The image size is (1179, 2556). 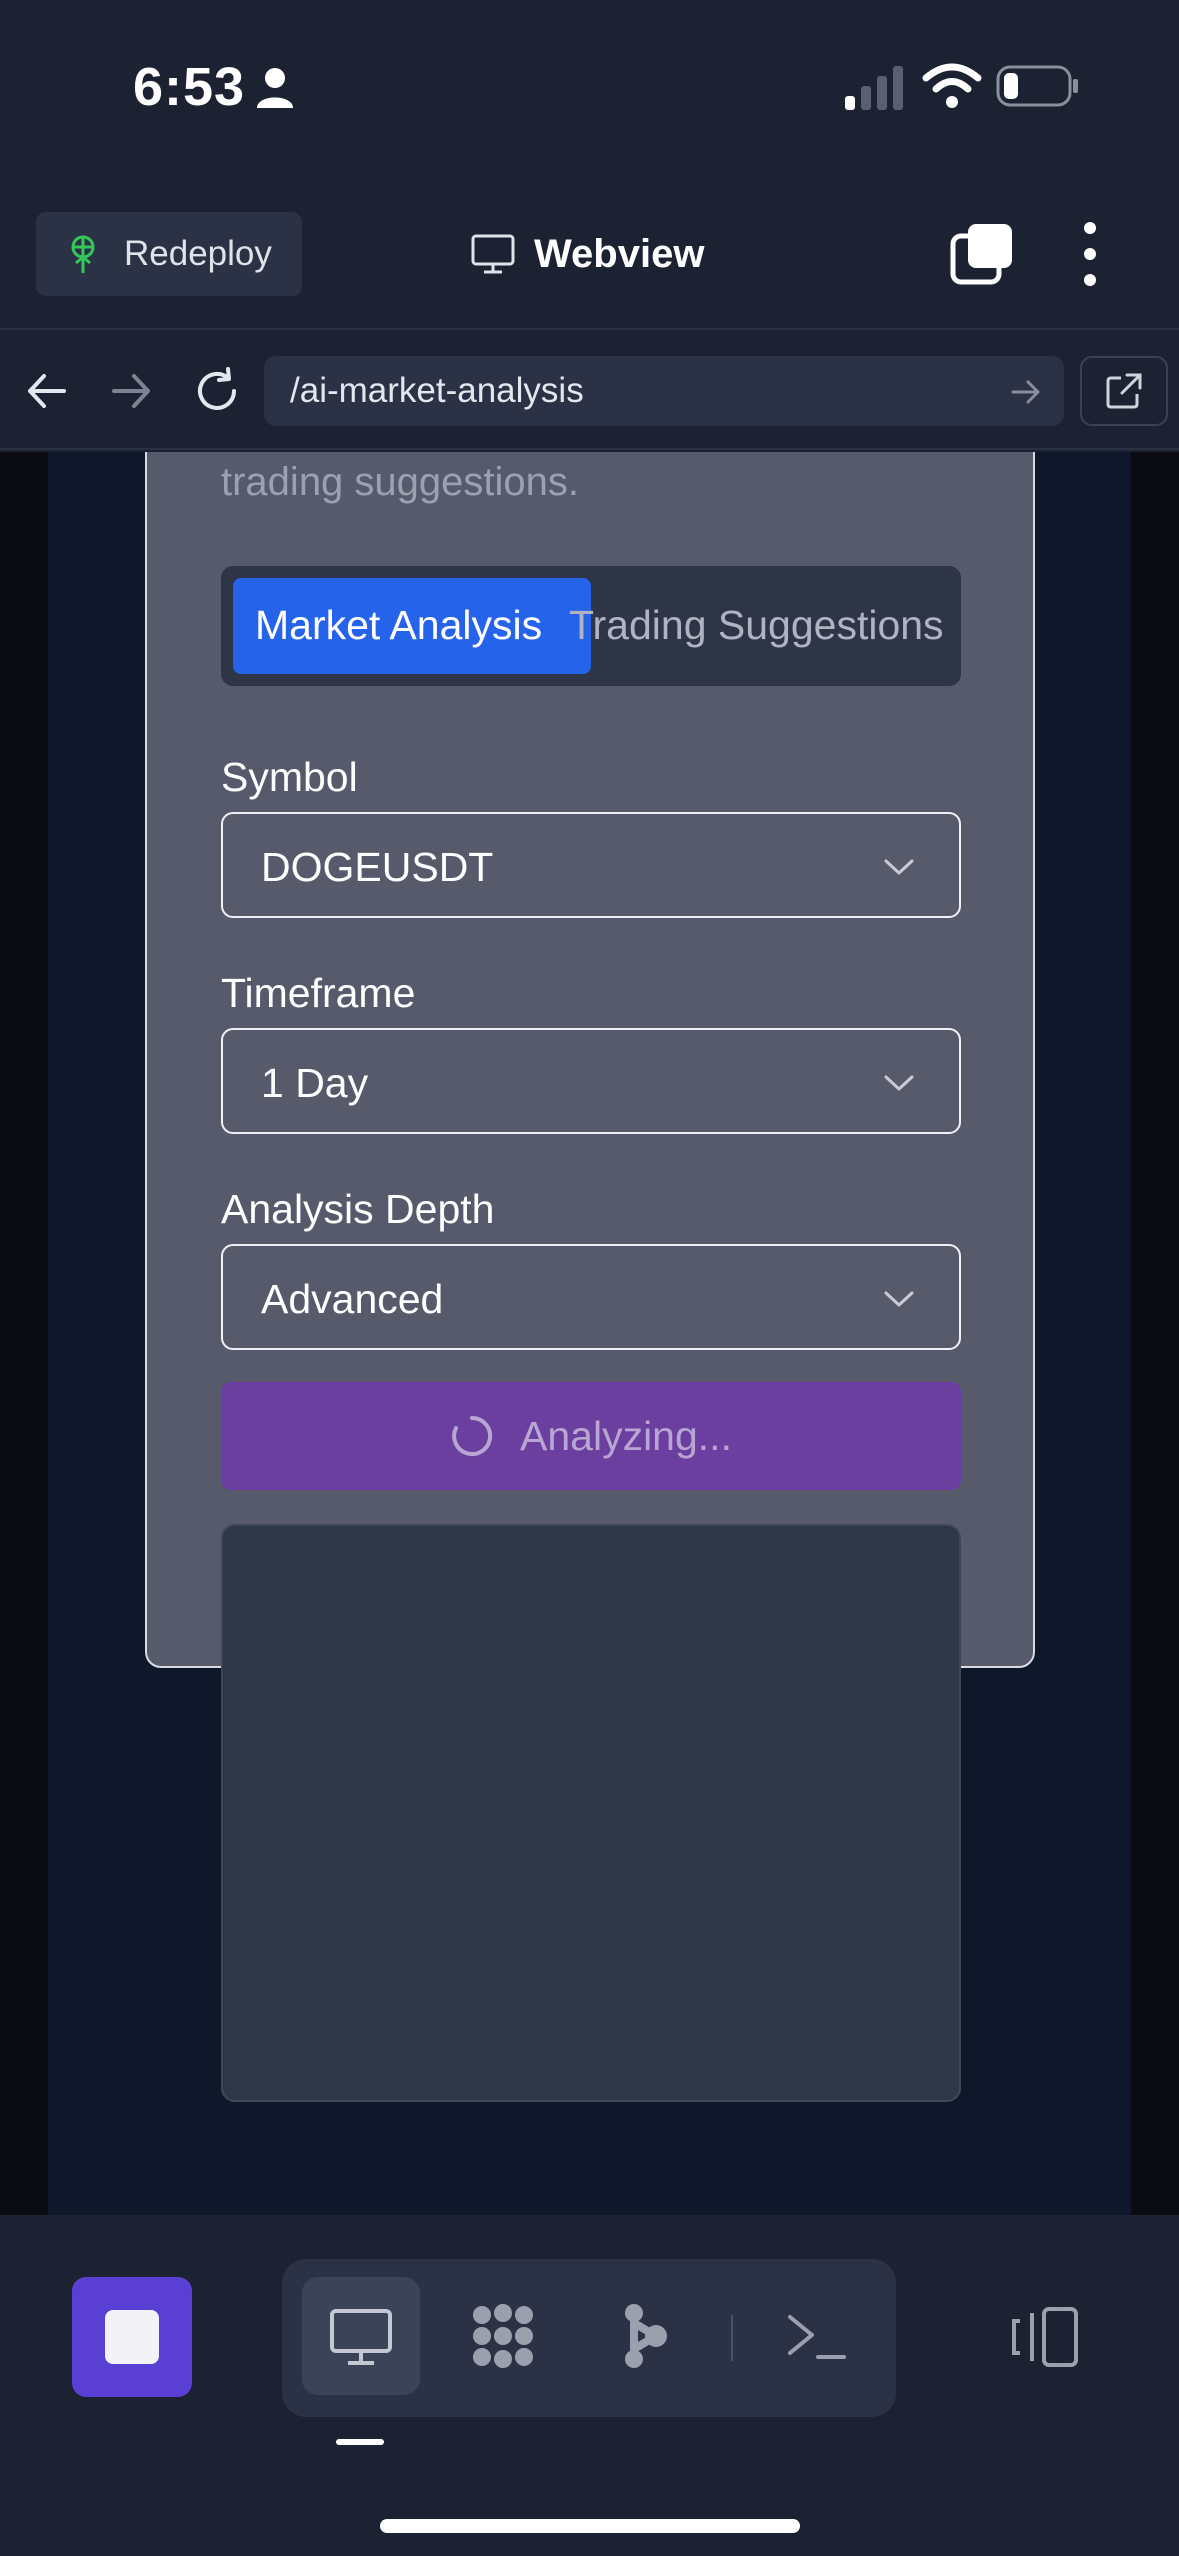 What do you see at coordinates (398, 625) in the screenshot?
I see `tab-market-analysis-label: Market Analysis` at bounding box center [398, 625].